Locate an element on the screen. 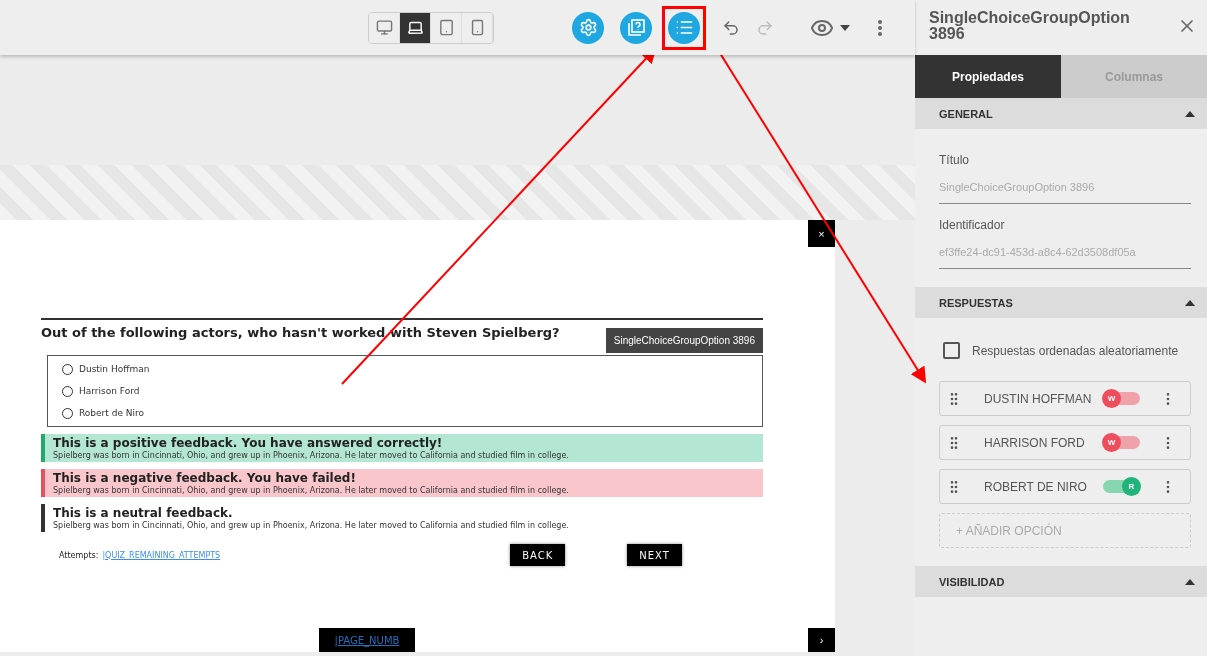  laptop-view-button is located at coordinates (415, 27).